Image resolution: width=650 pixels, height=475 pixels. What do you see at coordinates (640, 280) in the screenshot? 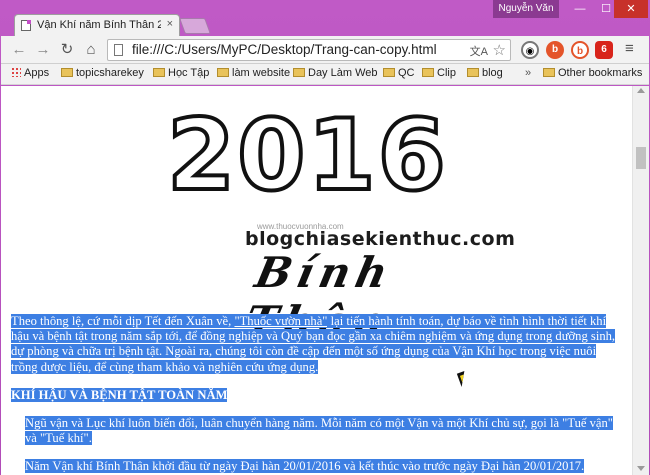
I see `vertical-scrollbar` at bounding box center [640, 280].